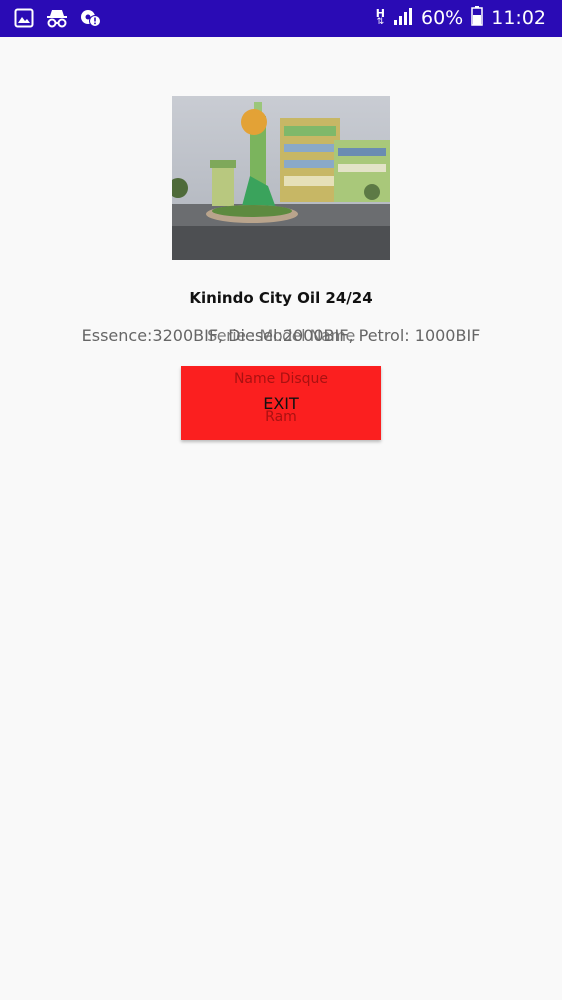 Image resolution: width=562 pixels, height=1000 pixels. Describe the element at coordinates (281, 178) in the screenshot. I see `station-photo` at that location.